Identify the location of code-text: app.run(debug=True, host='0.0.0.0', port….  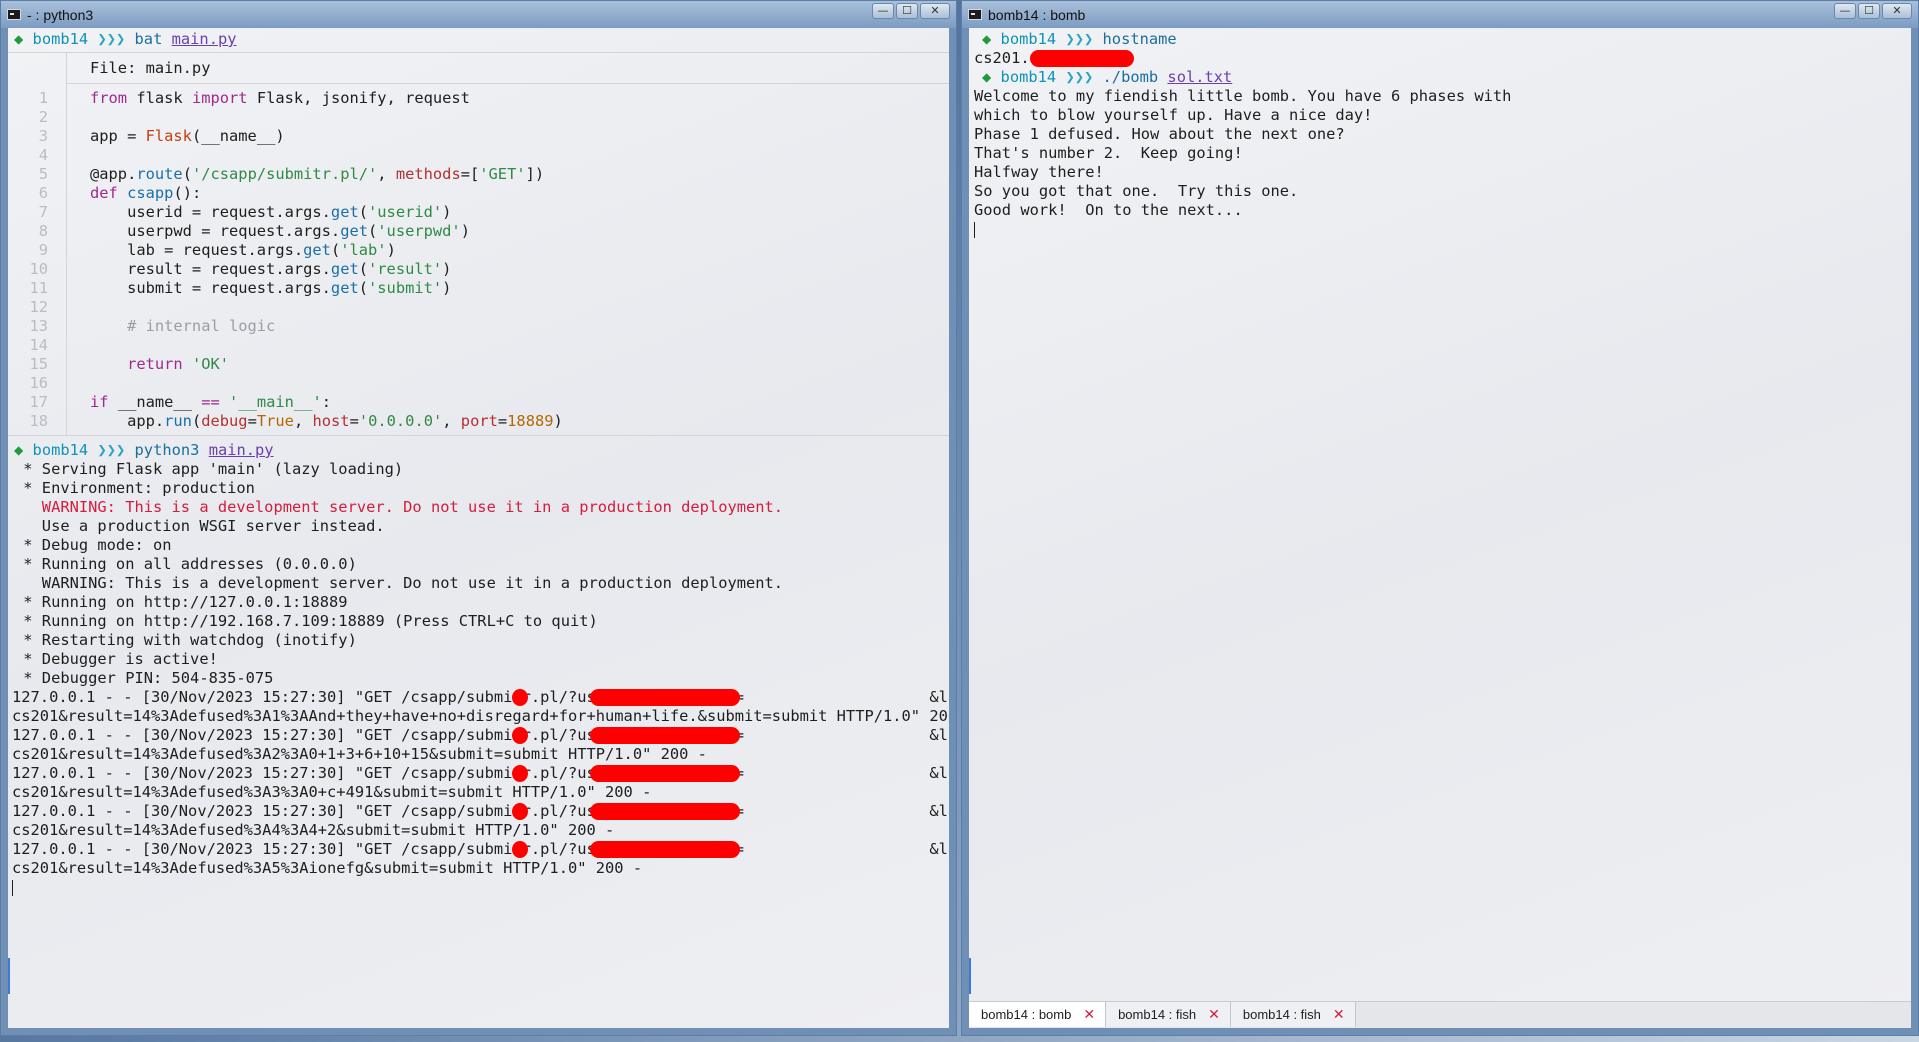
(326, 421).